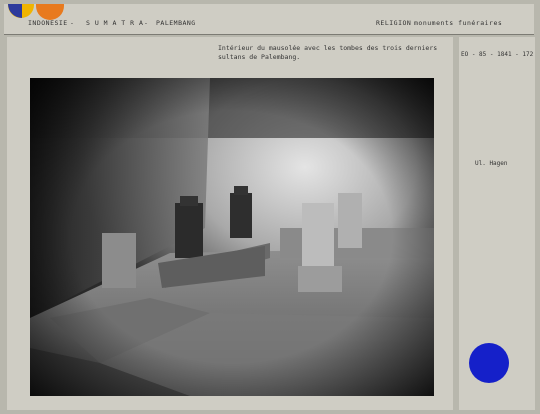 The height and width of the screenshot is (414, 540). I want to click on header-city: PALEMBANG, so click(176, 23).